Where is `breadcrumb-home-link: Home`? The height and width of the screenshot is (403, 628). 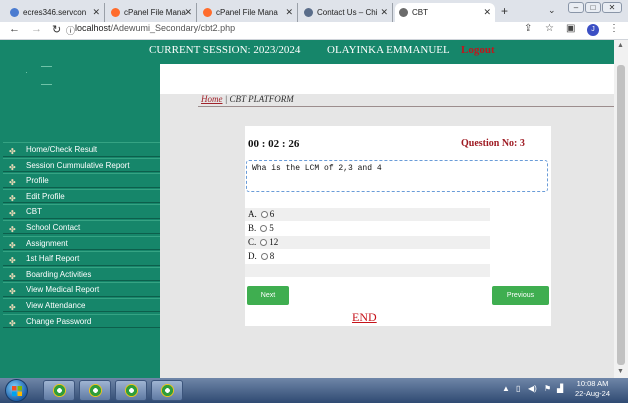
breadcrumb-home-link: Home is located at coordinates (212, 99).